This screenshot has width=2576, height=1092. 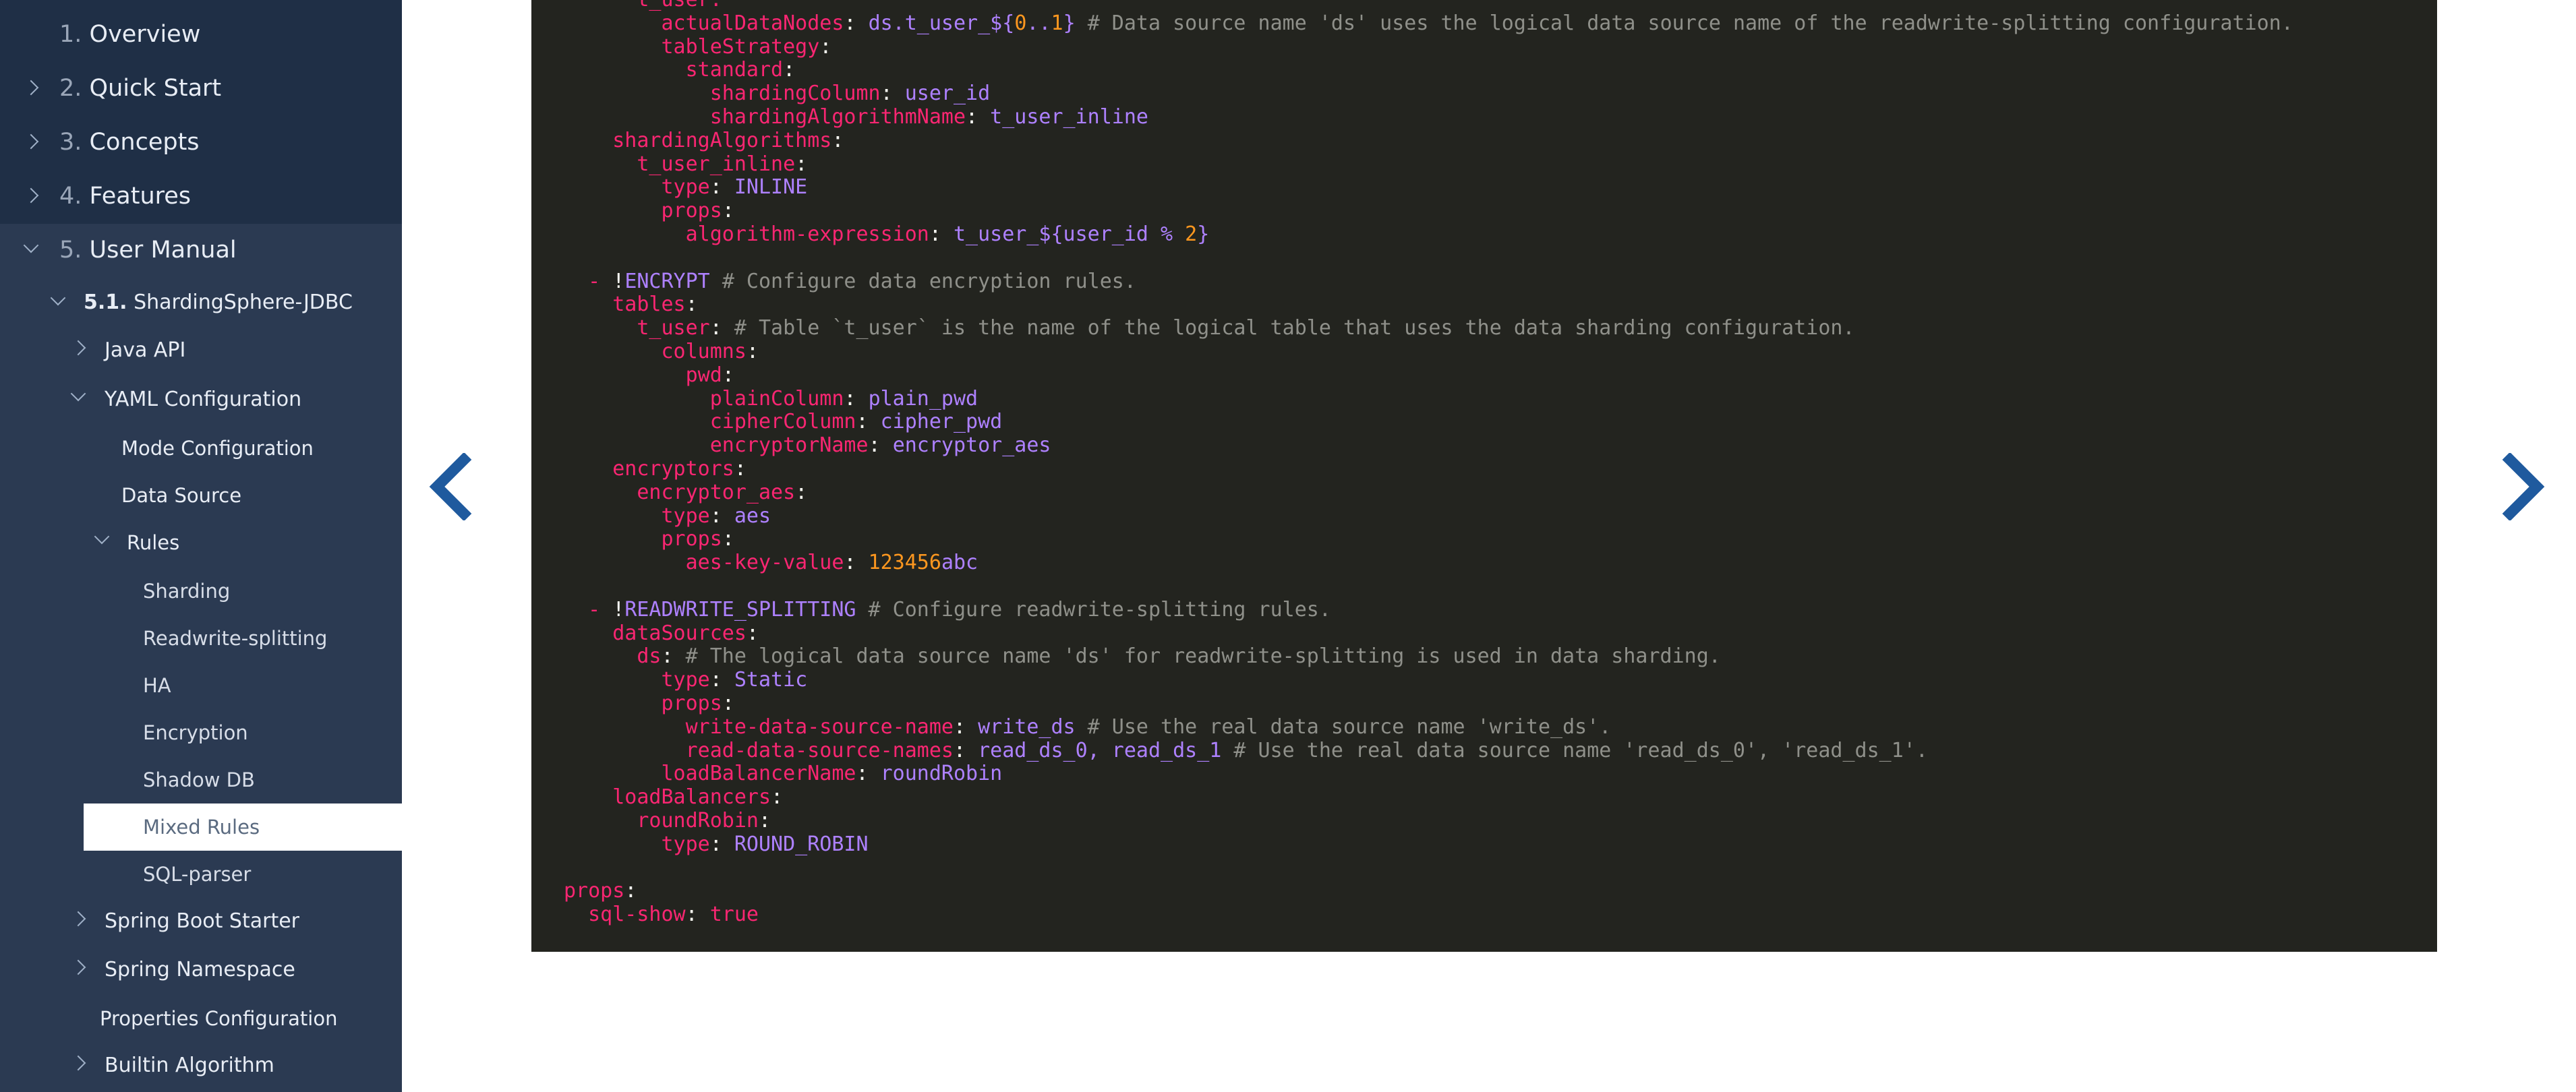 I want to click on sidebar-item-sharding: Sharding, so click(x=201, y=591).